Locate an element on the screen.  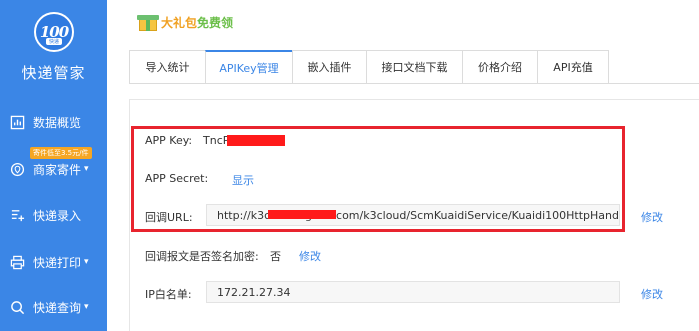
tab-apikey-management: APIKey管理 is located at coordinates (248, 67).